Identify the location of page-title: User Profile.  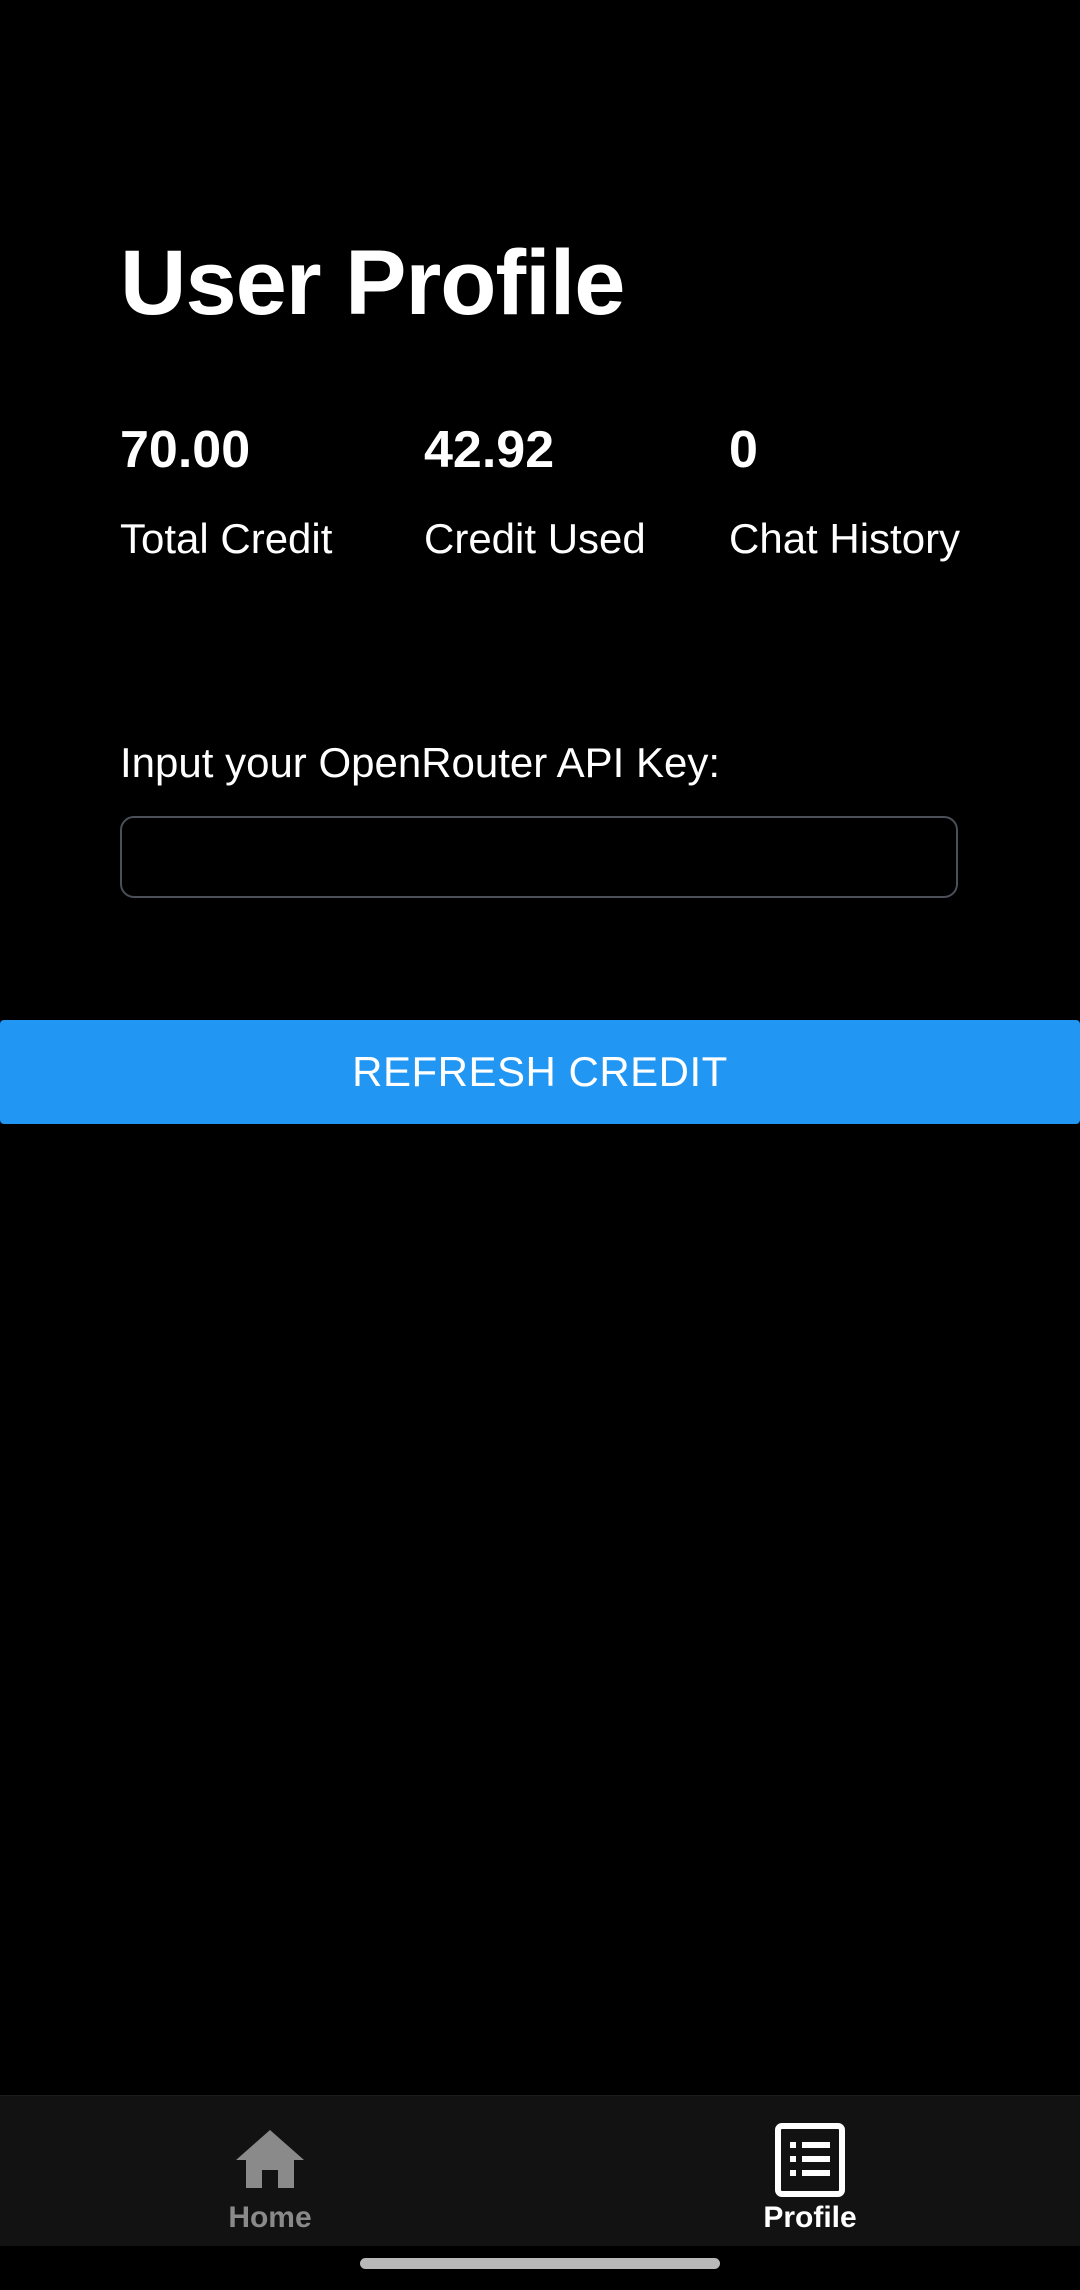
(372, 283).